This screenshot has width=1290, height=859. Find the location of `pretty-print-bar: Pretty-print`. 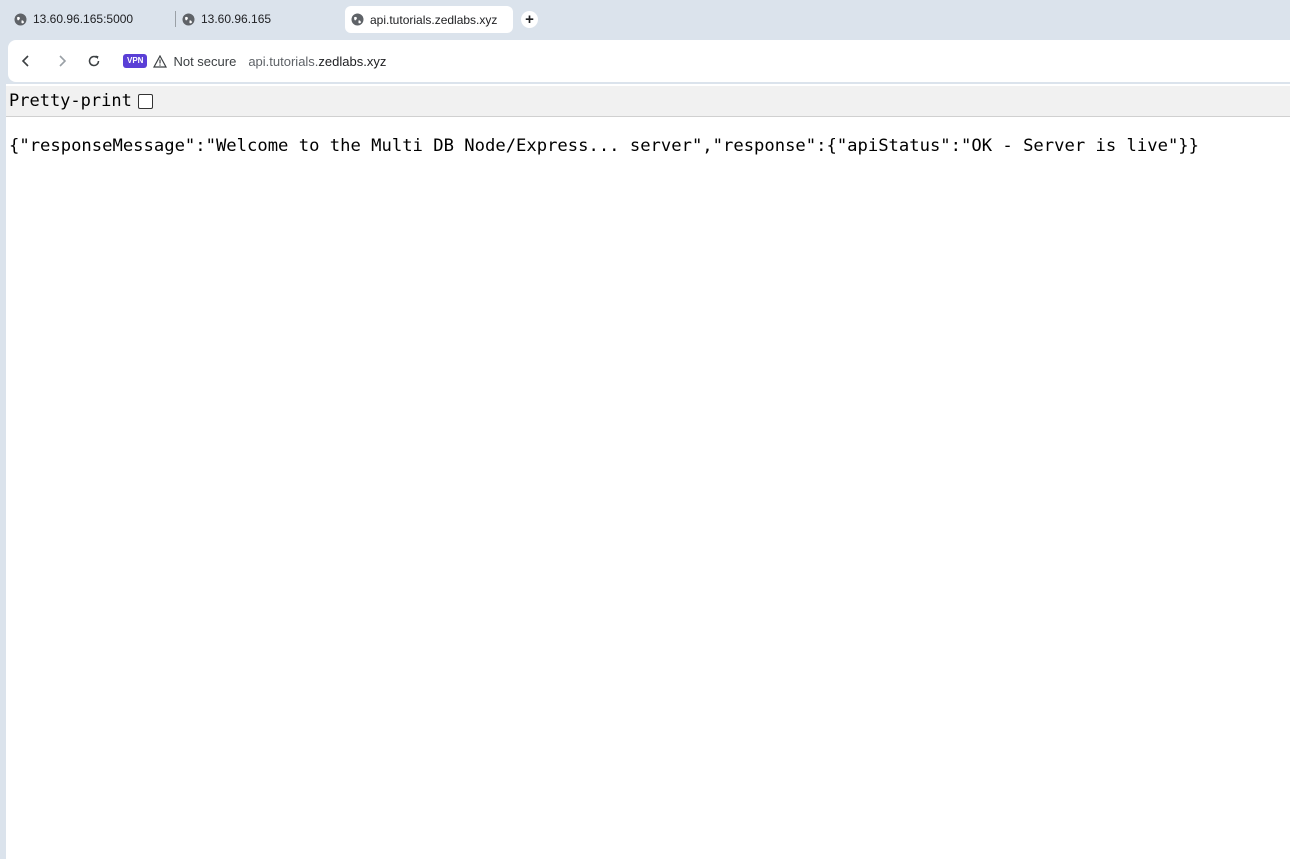

pretty-print-bar: Pretty-print is located at coordinates (648, 101).